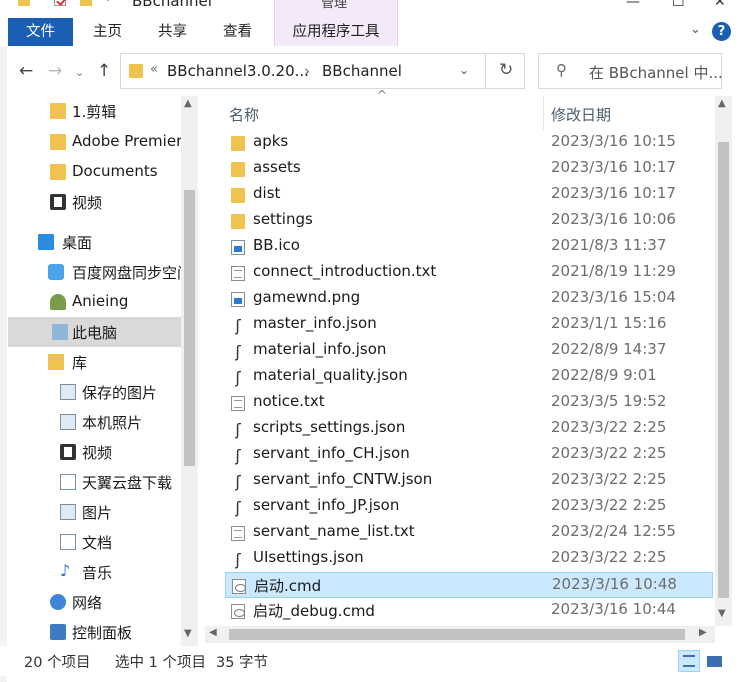 The height and width of the screenshot is (682, 744). I want to click on quick-access-new-folder-icon, so click(86, 3).